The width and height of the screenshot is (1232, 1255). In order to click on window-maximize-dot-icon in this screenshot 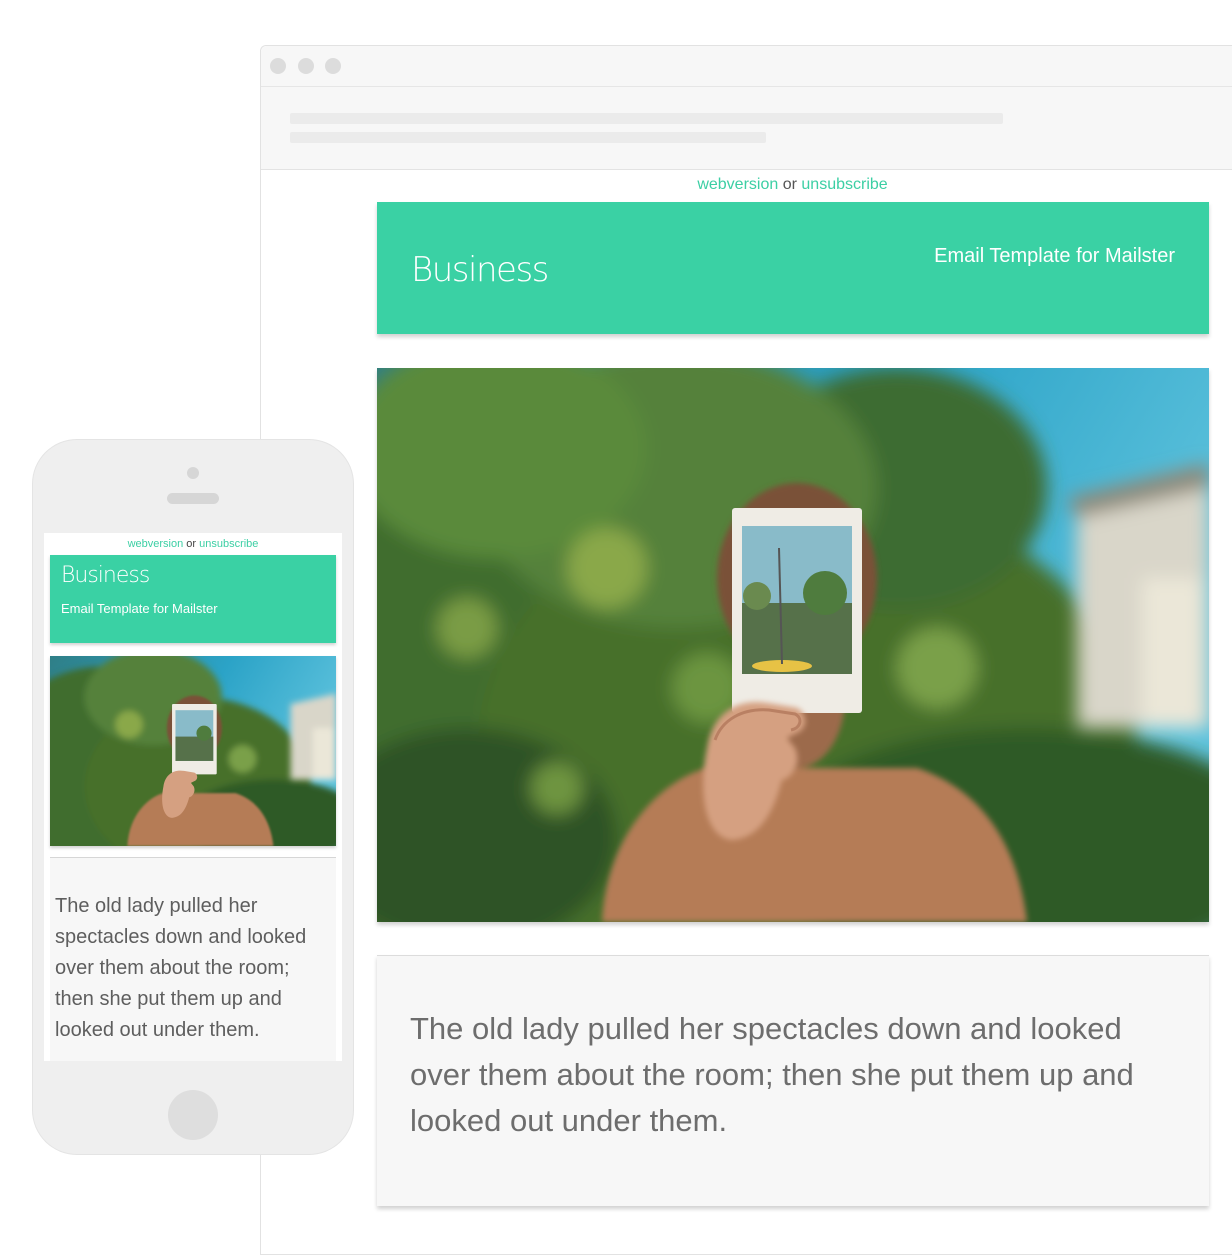, I will do `click(333, 66)`.